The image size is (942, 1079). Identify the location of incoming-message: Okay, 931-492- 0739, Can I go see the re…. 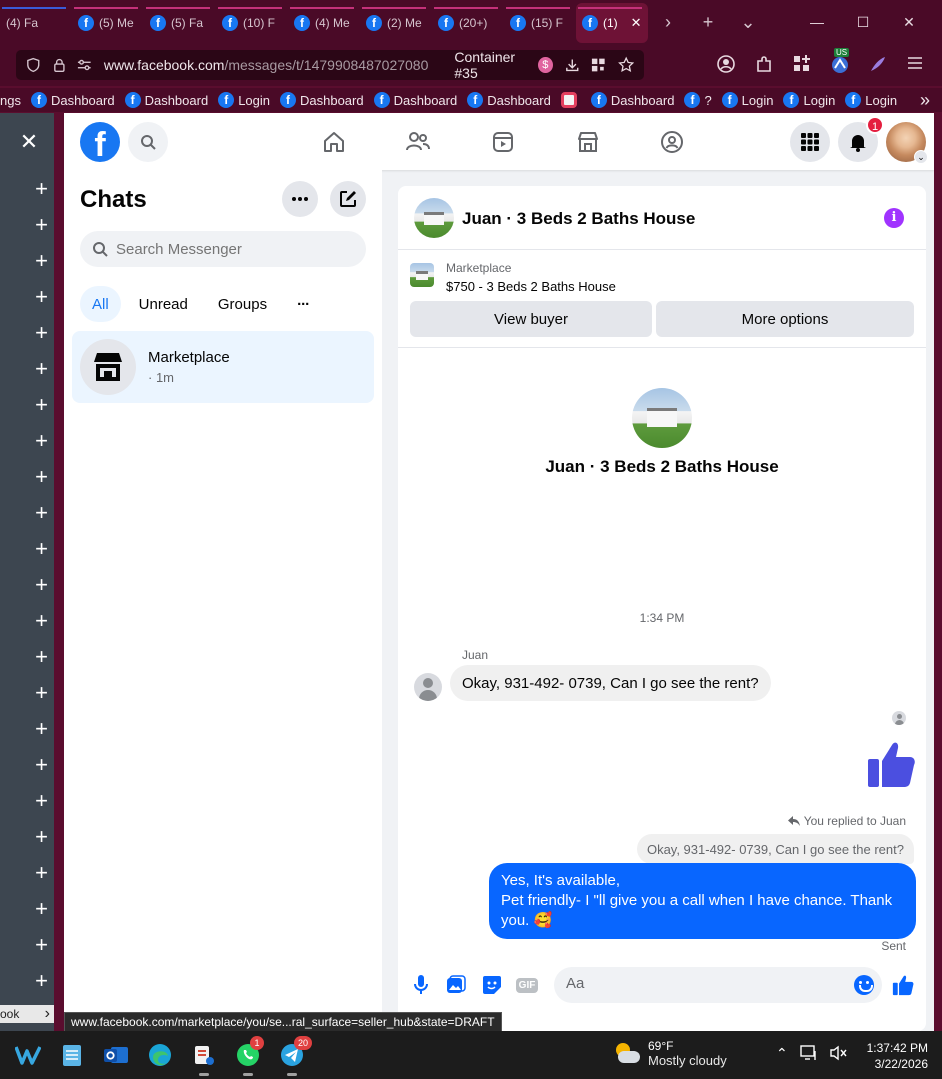
(610, 683).